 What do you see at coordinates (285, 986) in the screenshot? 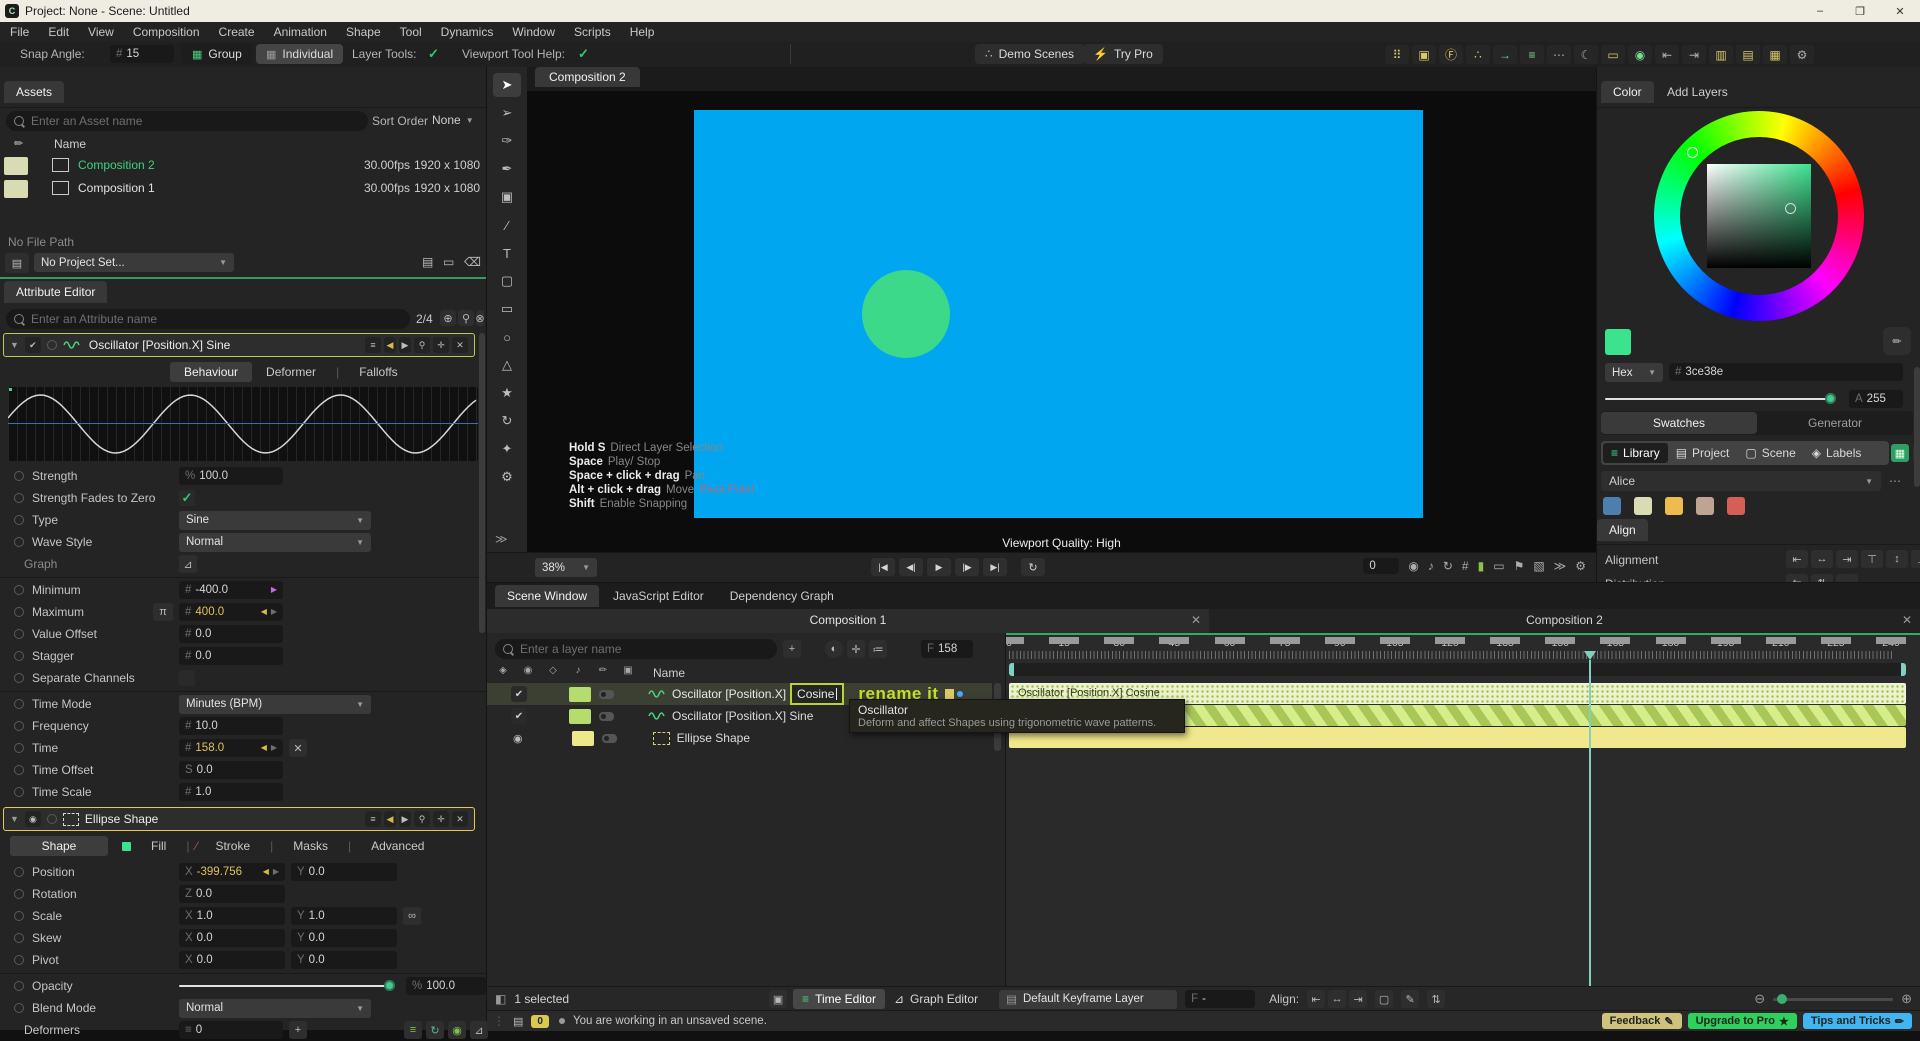
I see `opacity-slider` at bounding box center [285, 986].